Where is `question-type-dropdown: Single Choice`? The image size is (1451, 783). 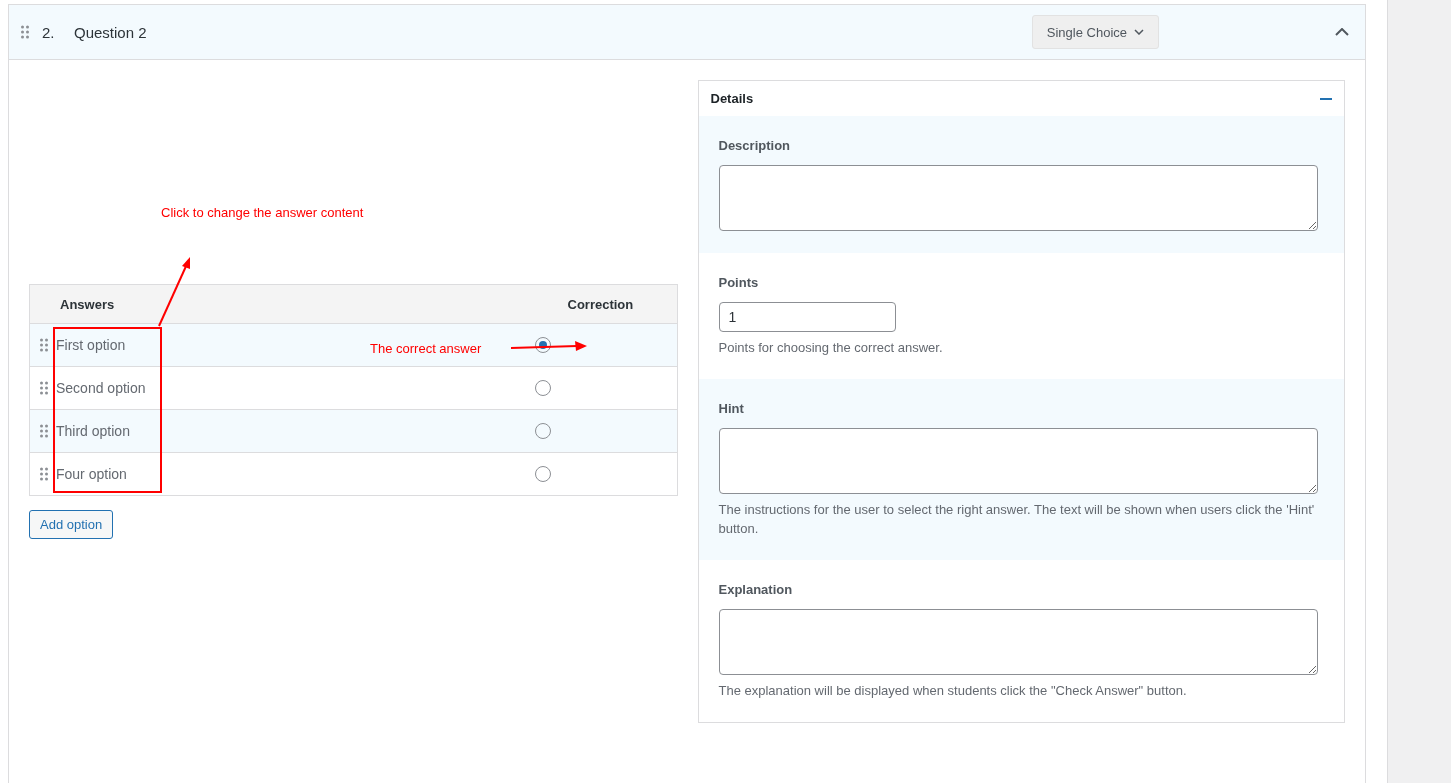
question-type-dropdown: Single Choice is located at coordinates (1095, 32).